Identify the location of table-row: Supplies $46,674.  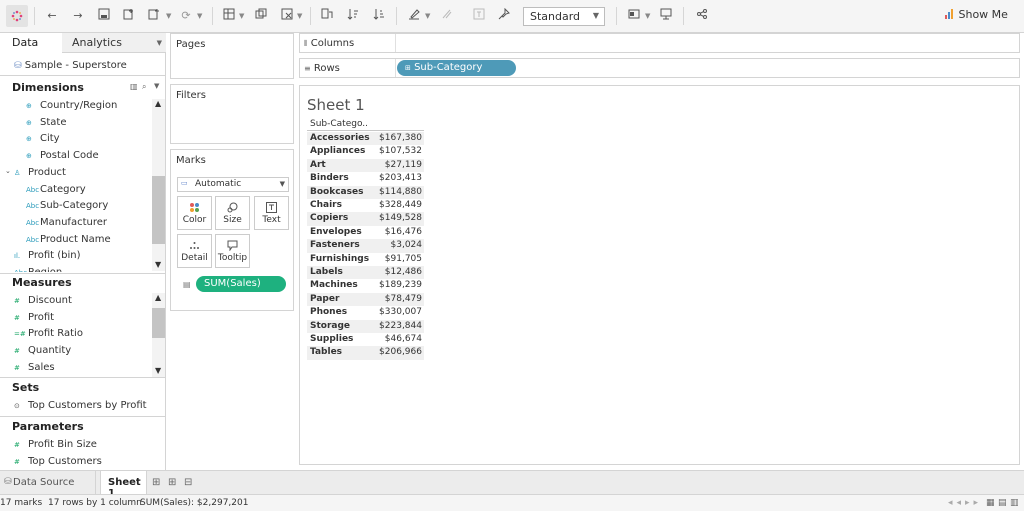
(365, 339).